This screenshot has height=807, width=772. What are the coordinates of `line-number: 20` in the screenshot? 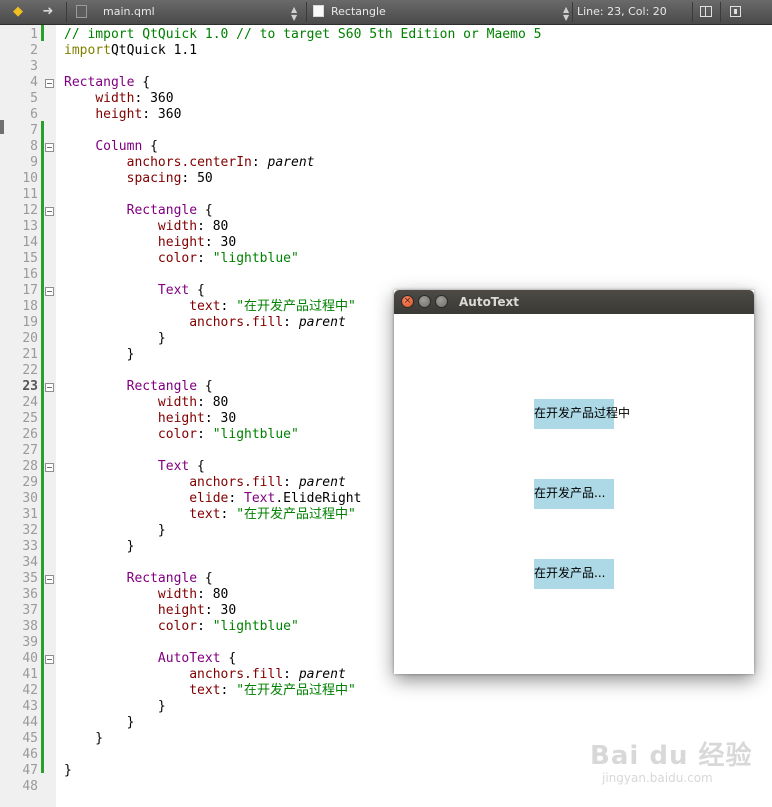 It's located at (30, 338).